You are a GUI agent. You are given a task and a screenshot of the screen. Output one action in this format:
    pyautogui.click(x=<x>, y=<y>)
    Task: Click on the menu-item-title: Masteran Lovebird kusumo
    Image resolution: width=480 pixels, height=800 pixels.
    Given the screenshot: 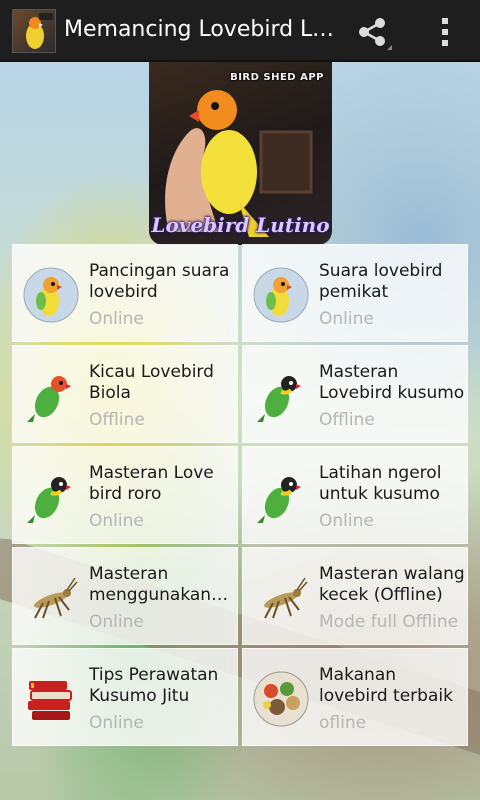 What is the action you would take?
    pyautogui.click(x=392, y=382)
    